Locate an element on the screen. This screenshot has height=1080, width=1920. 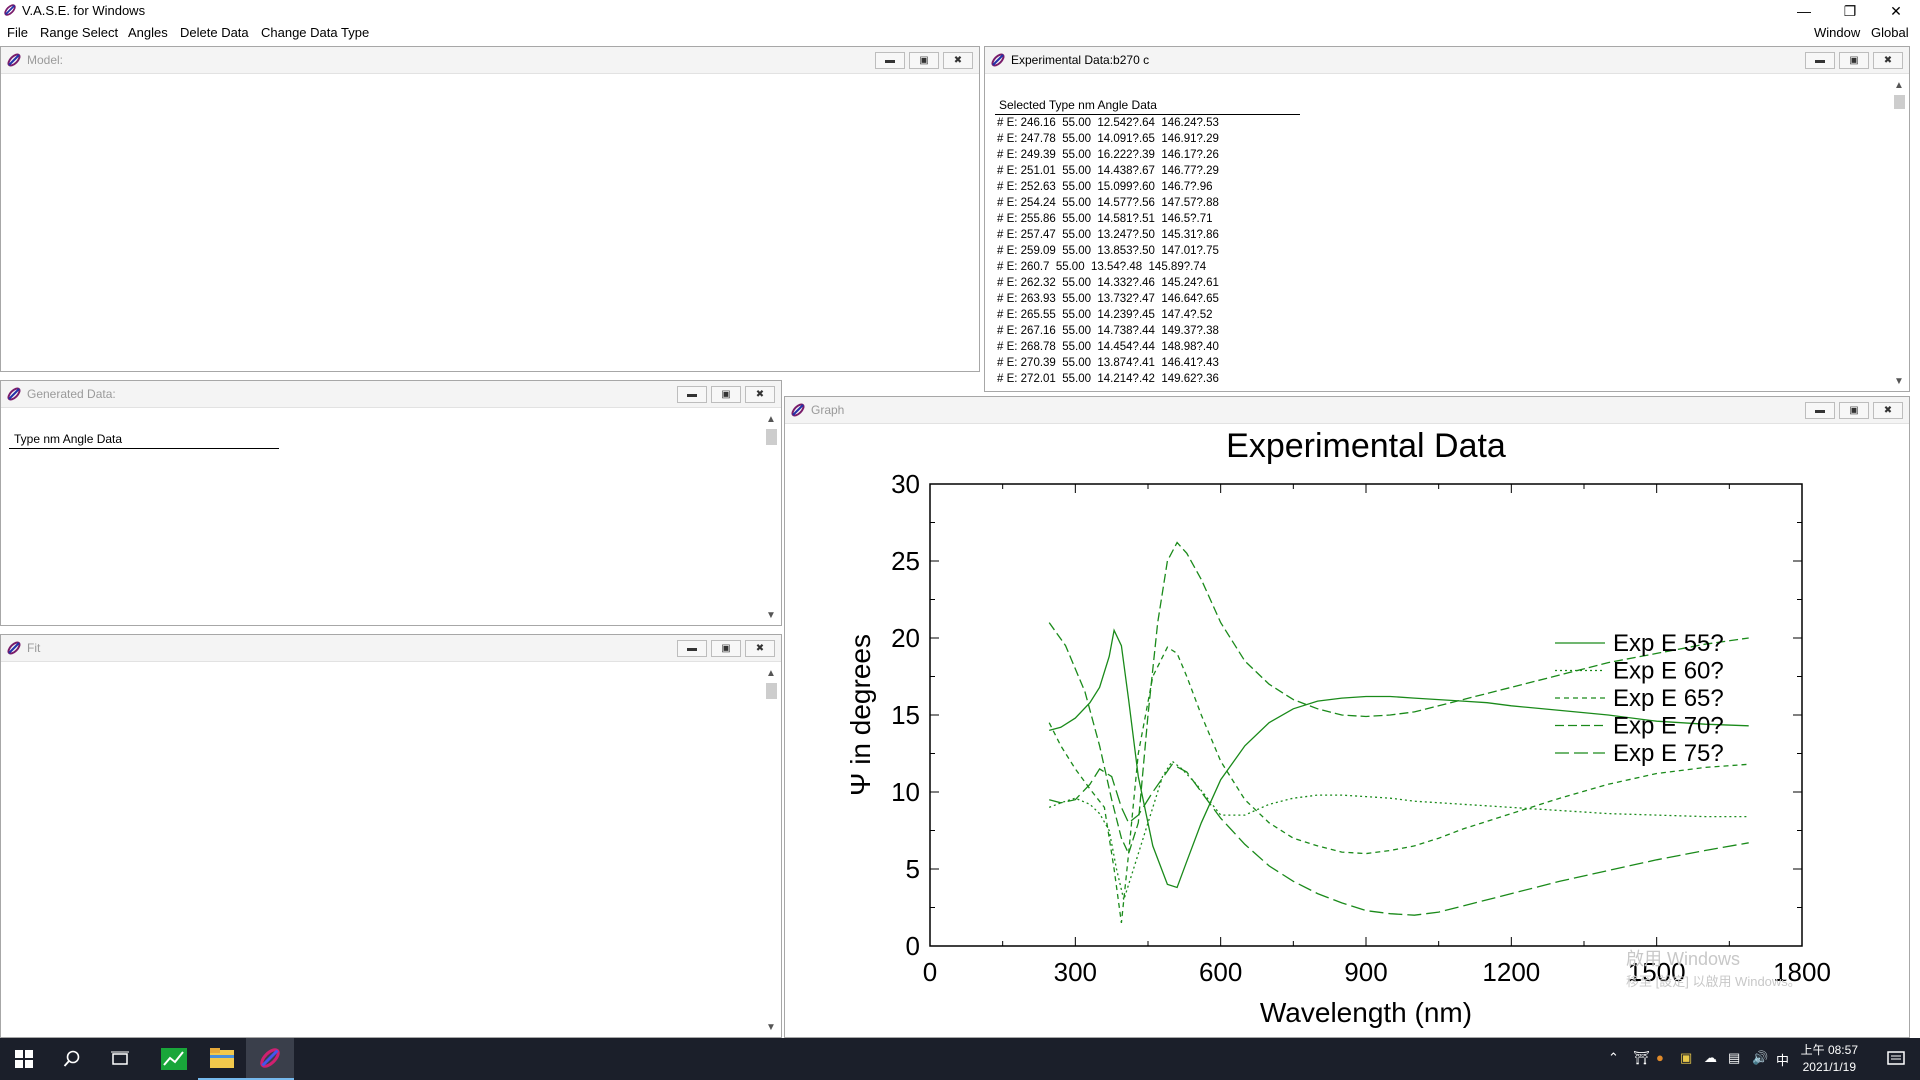
model-window-titlebar: Model: ▬ ▣ ✖ is located at coordinates (490, 60).